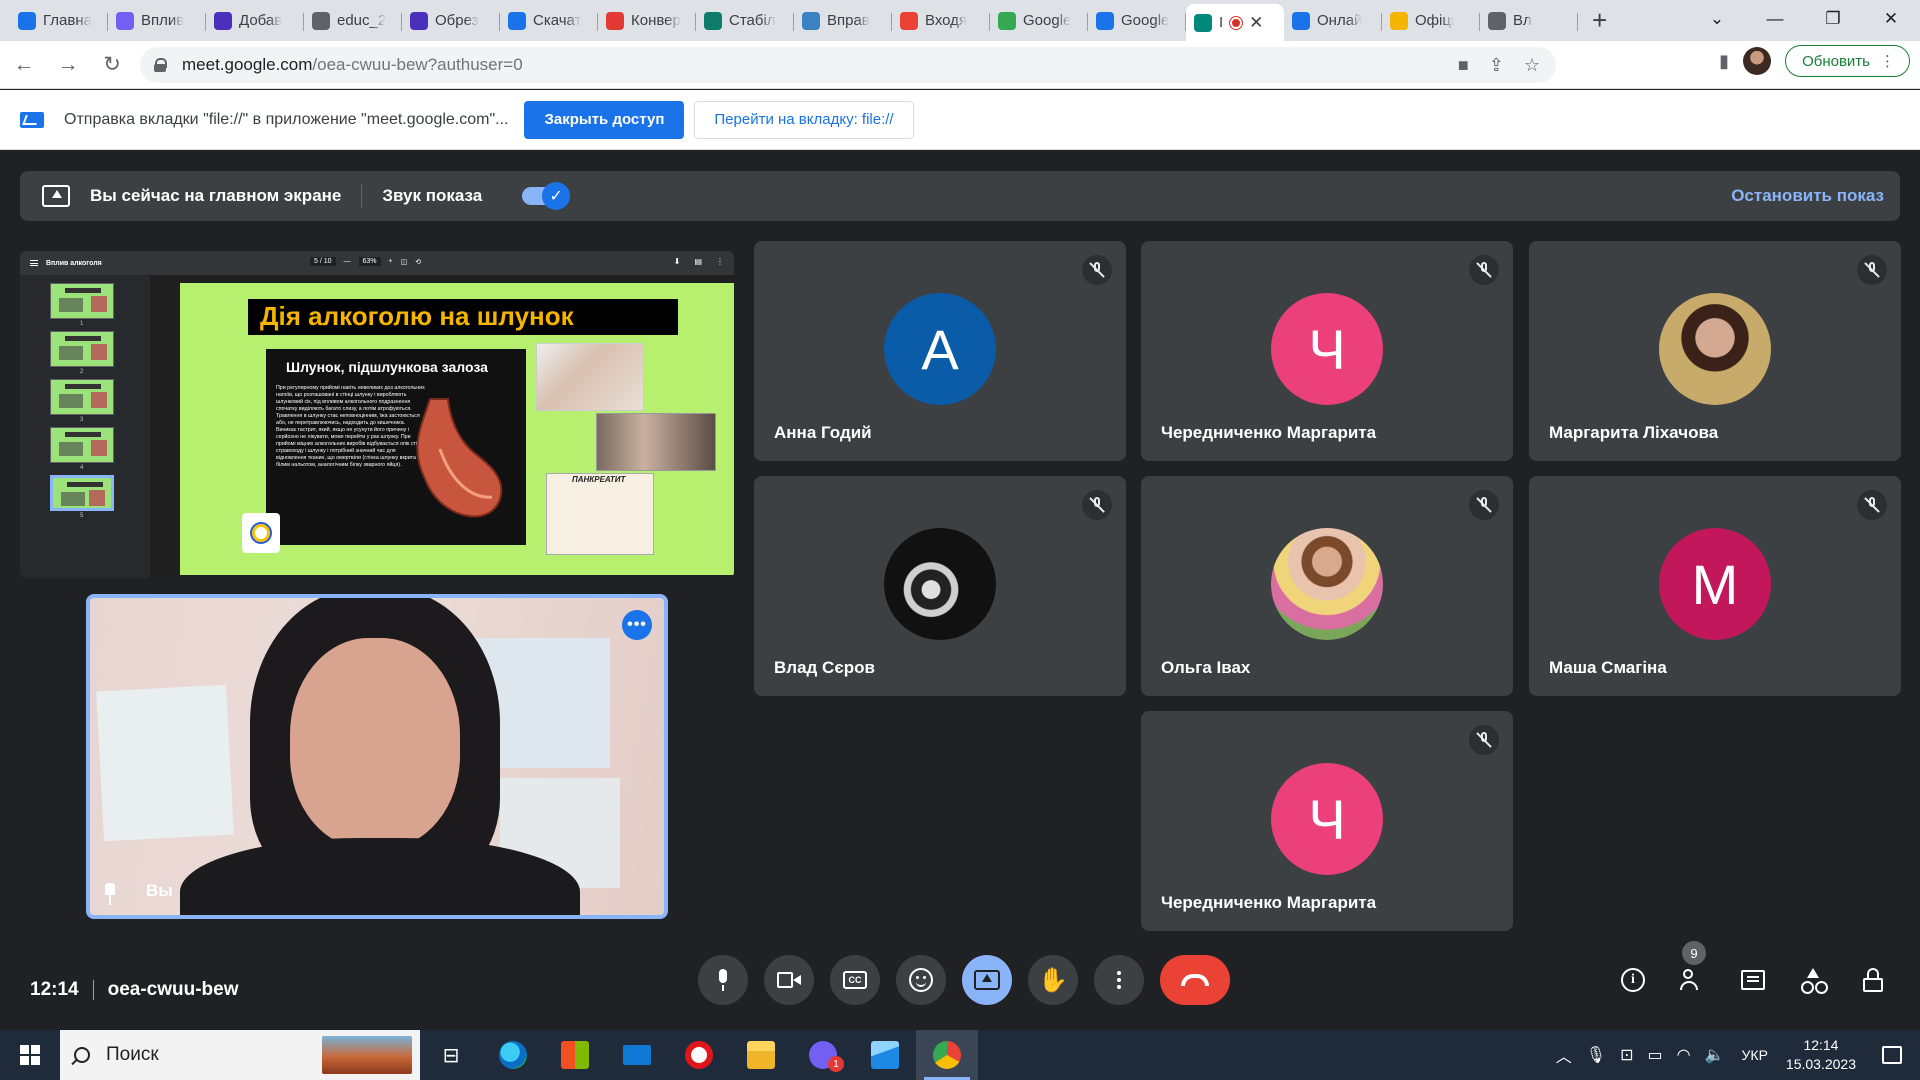 This screenshot has width=1920, height=1080. Describe the element at coordinates (745, 21) in the screenshot. I see `browser-tab: Стабіл` at that location.